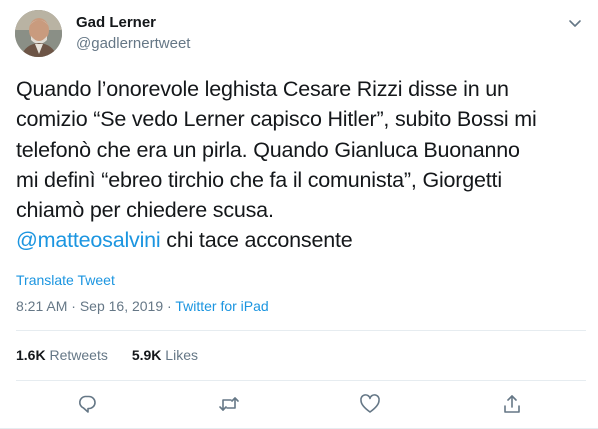 The image size is (598, 429). Describe the element at coordinates (88, 240) in the screenshot. I see `mention-link: @matteosalvini` at that location.